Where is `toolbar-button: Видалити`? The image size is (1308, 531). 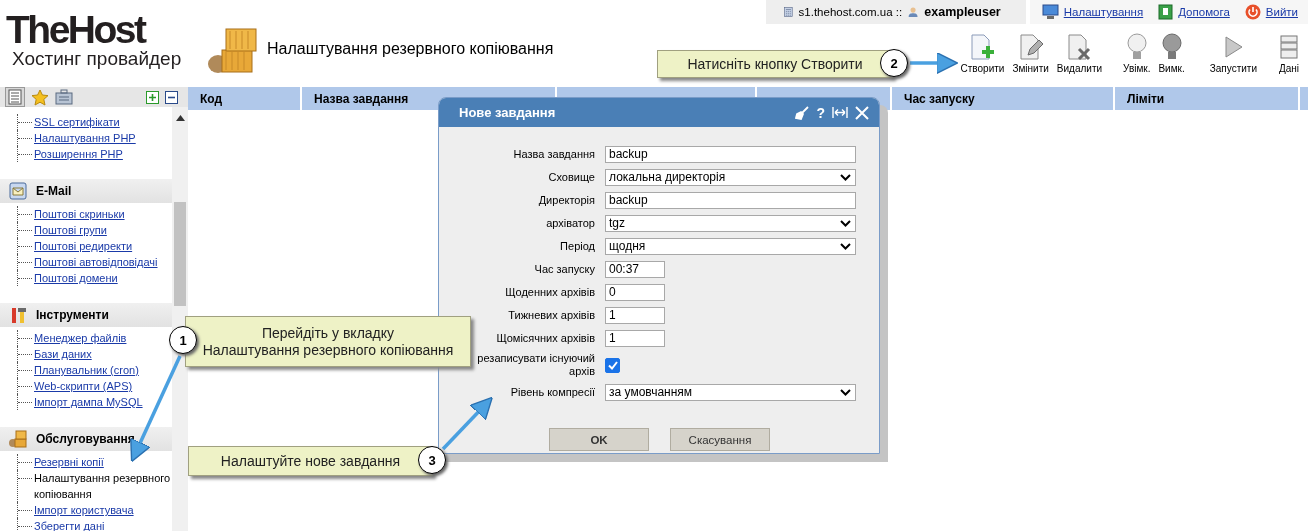
toolbar-button: Видалити is located at coordinates (1079, 53).